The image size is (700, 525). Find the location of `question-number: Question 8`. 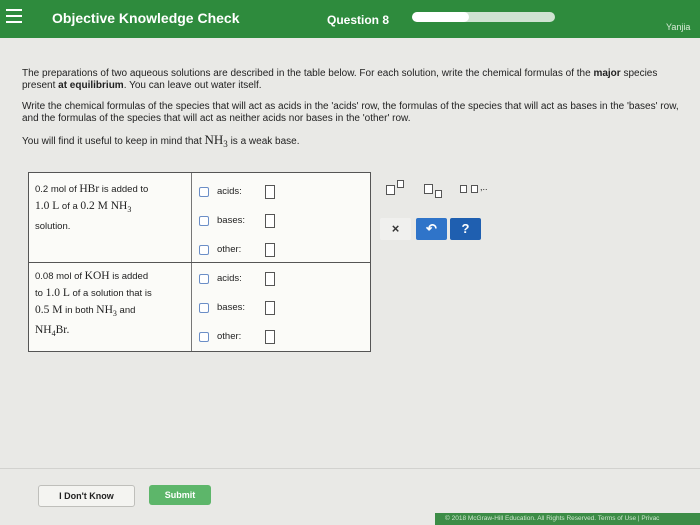

question-number: Question 8 is located at coordinates (358, 20).